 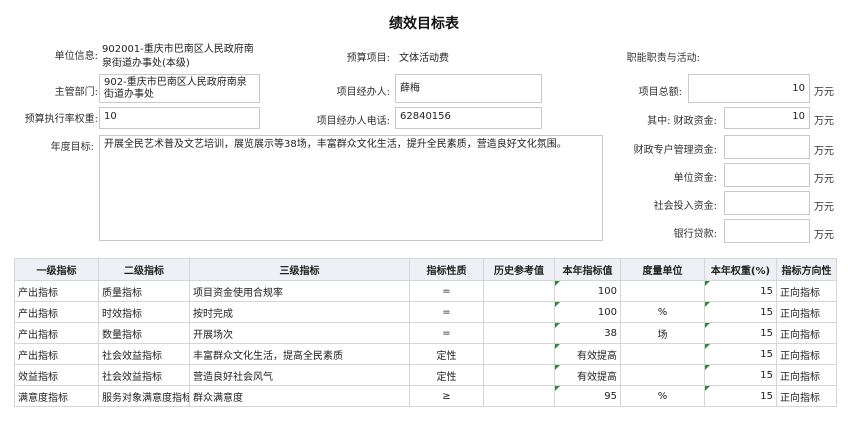 I want to click on col-header-level3: 三级指标, so click(x=299, y=269).